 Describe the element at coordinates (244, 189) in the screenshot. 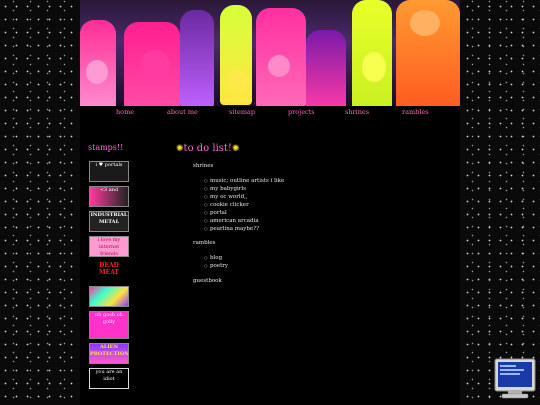

I see `list-item: my babygirls` at that location.